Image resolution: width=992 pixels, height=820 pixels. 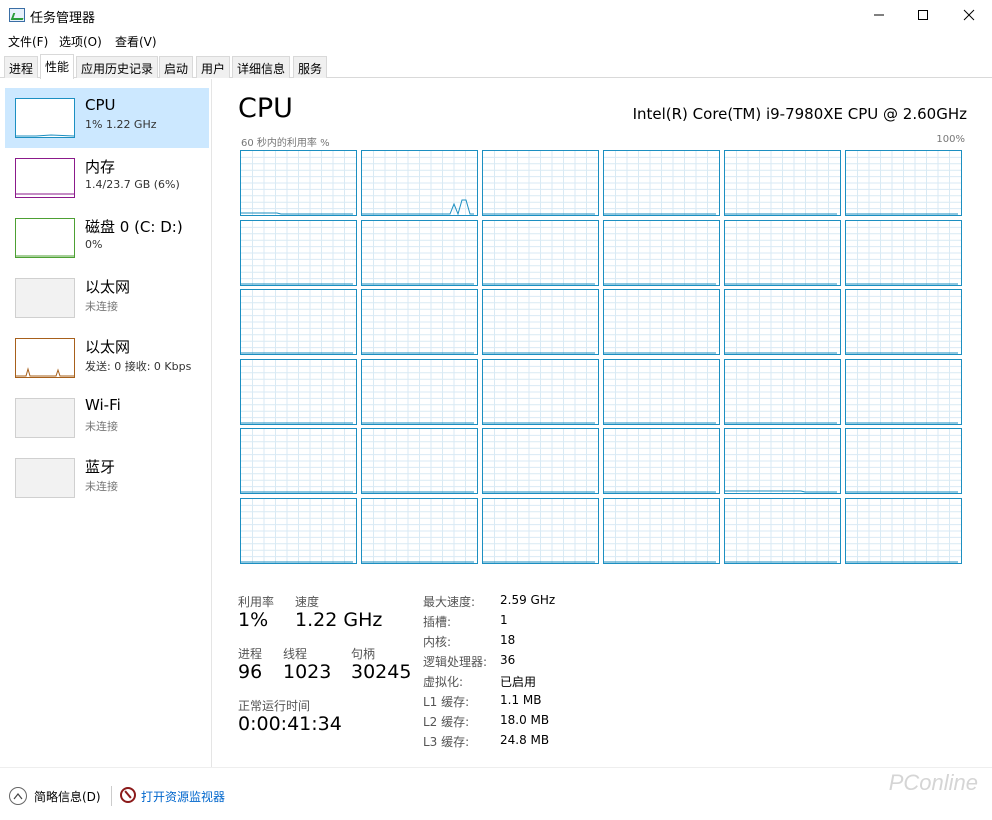 I want to click on threads-label: 线程, so click(x=295, y=654).